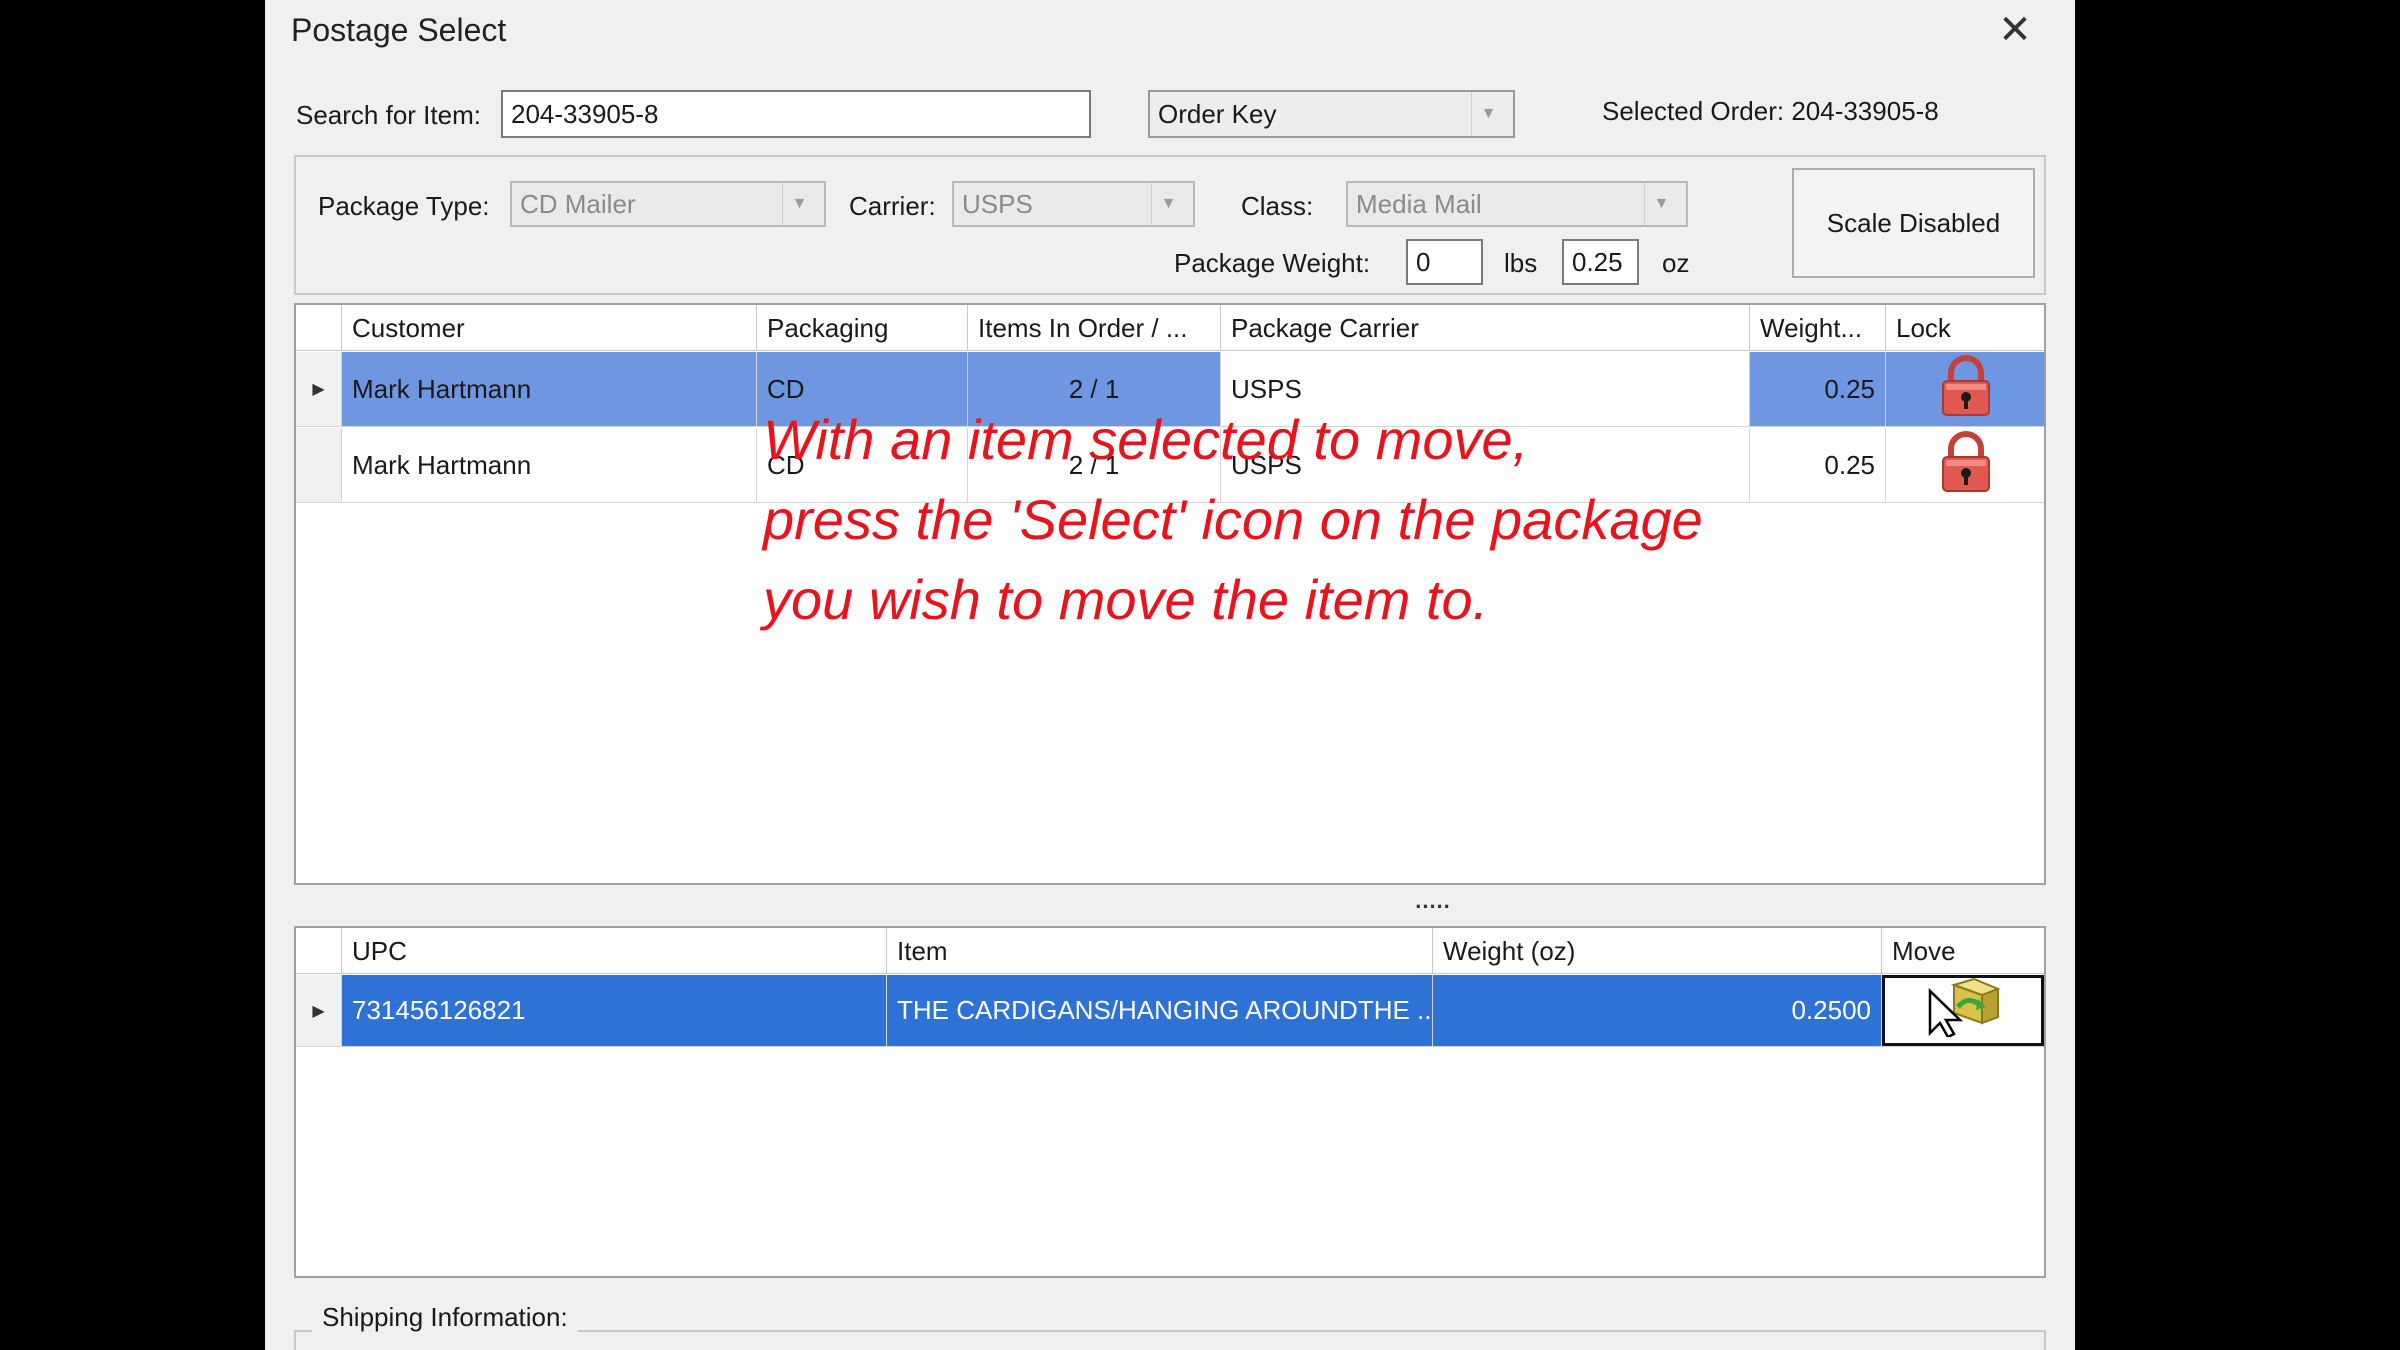 The width and height of the screenshot is (2400, 1350). I want to click on items-grid-header: UPC Item Weight (oz) Move, so click(1170, 951).